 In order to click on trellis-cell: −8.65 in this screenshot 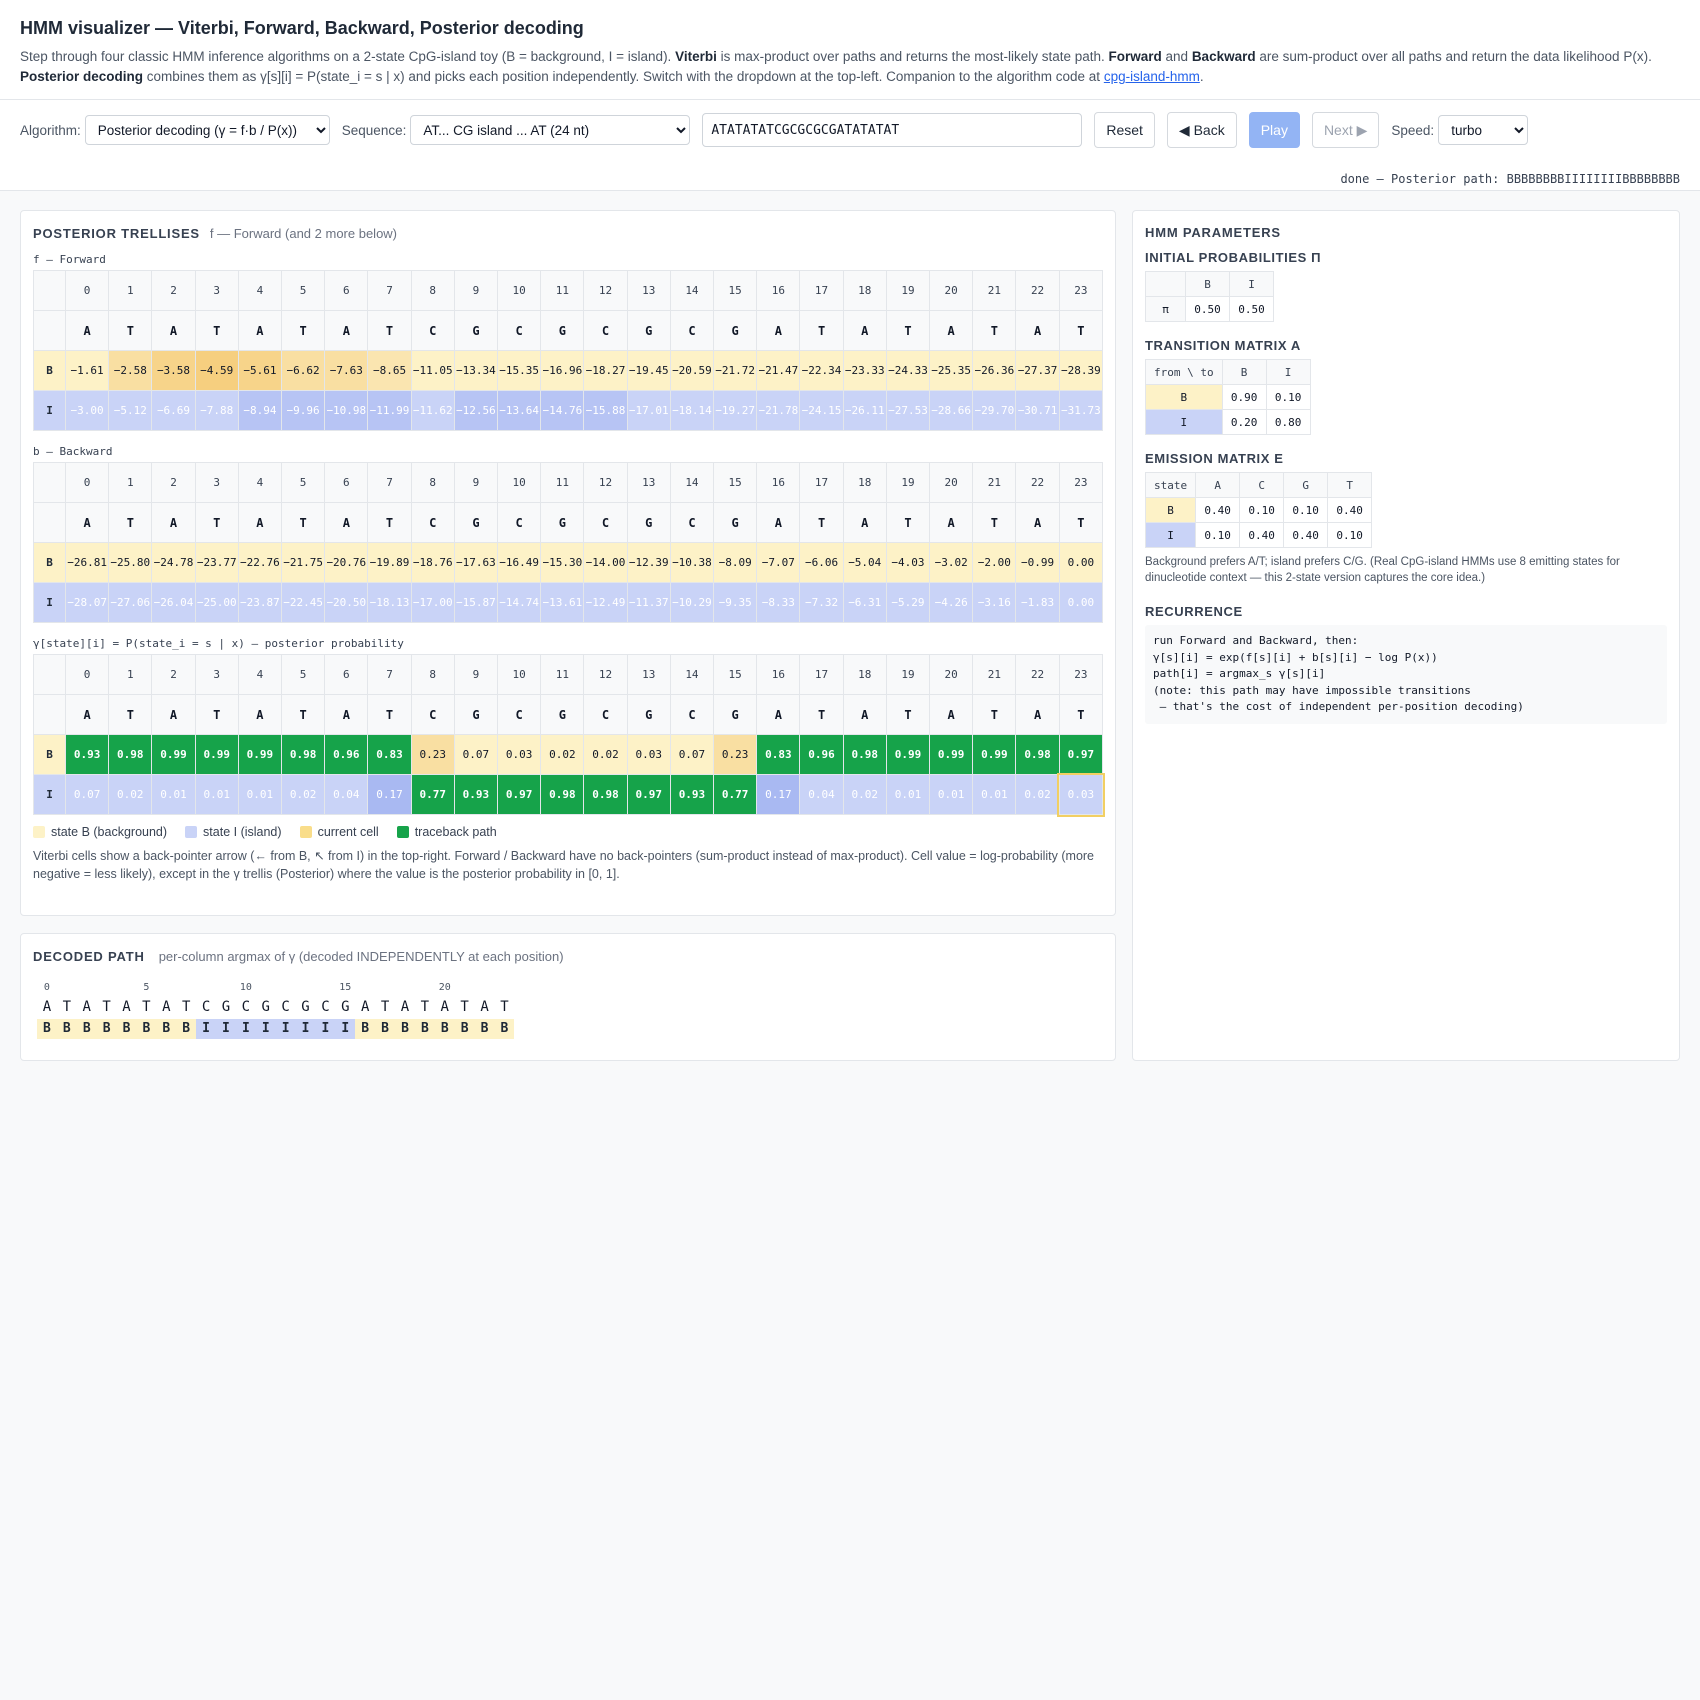, I will do `click(389, 370)`.